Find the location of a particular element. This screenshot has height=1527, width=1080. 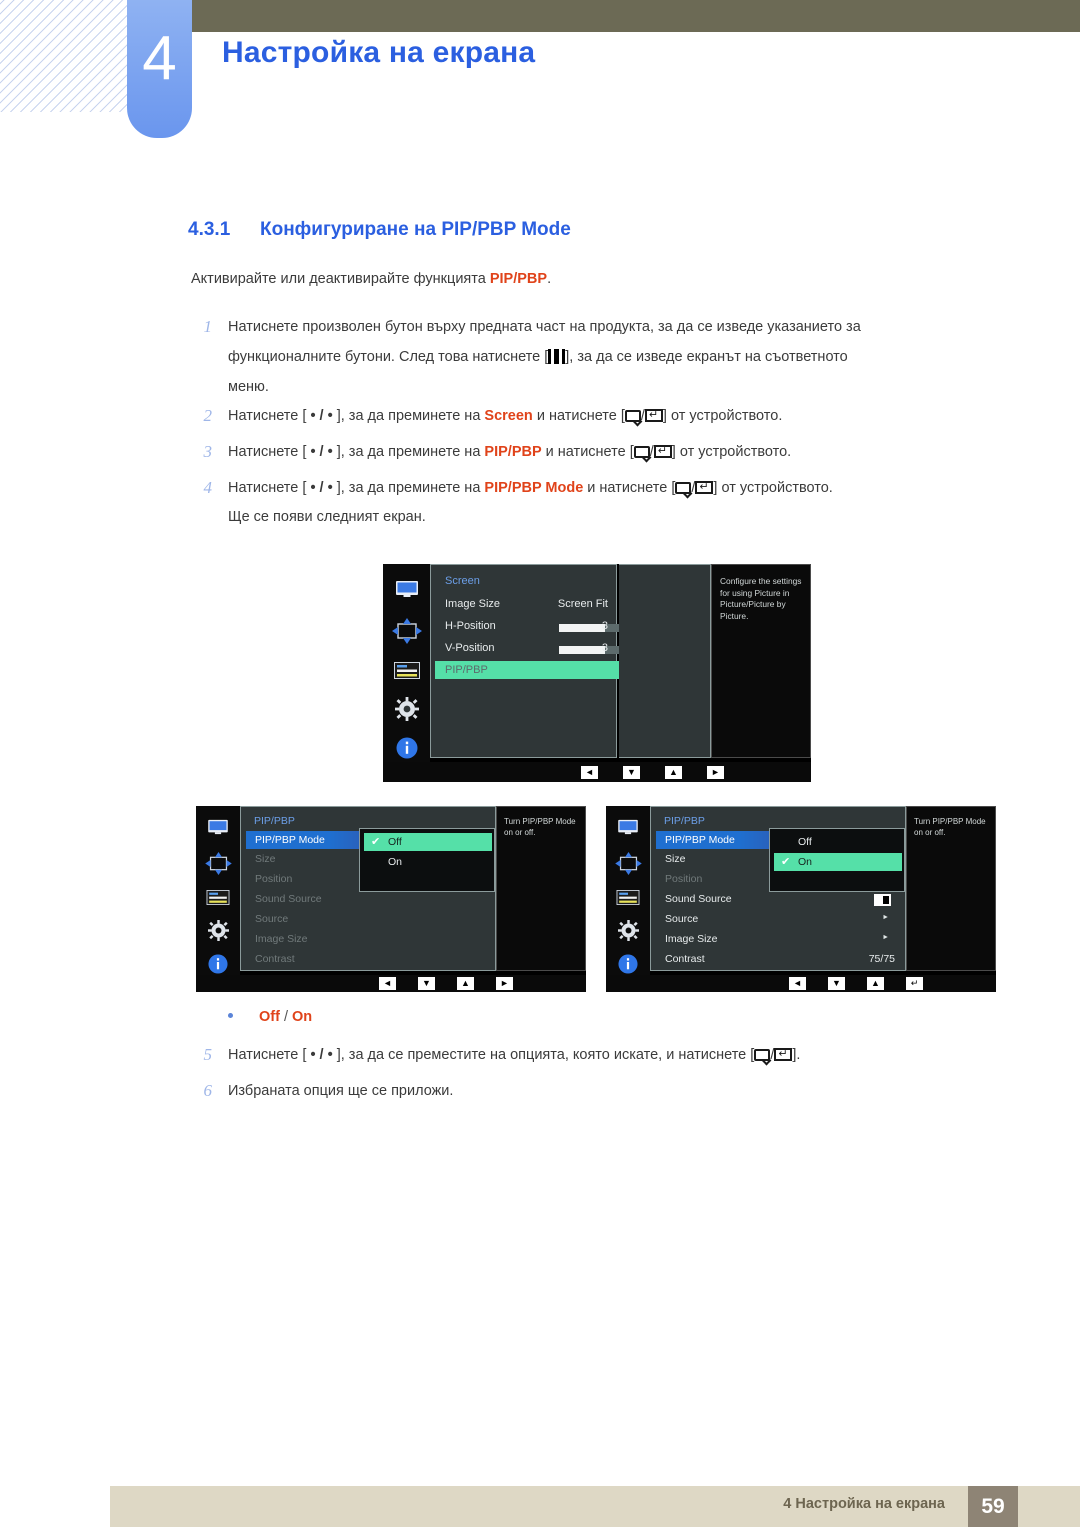

osd-row-v-position: V-Position is located at coordinates (470, 648).